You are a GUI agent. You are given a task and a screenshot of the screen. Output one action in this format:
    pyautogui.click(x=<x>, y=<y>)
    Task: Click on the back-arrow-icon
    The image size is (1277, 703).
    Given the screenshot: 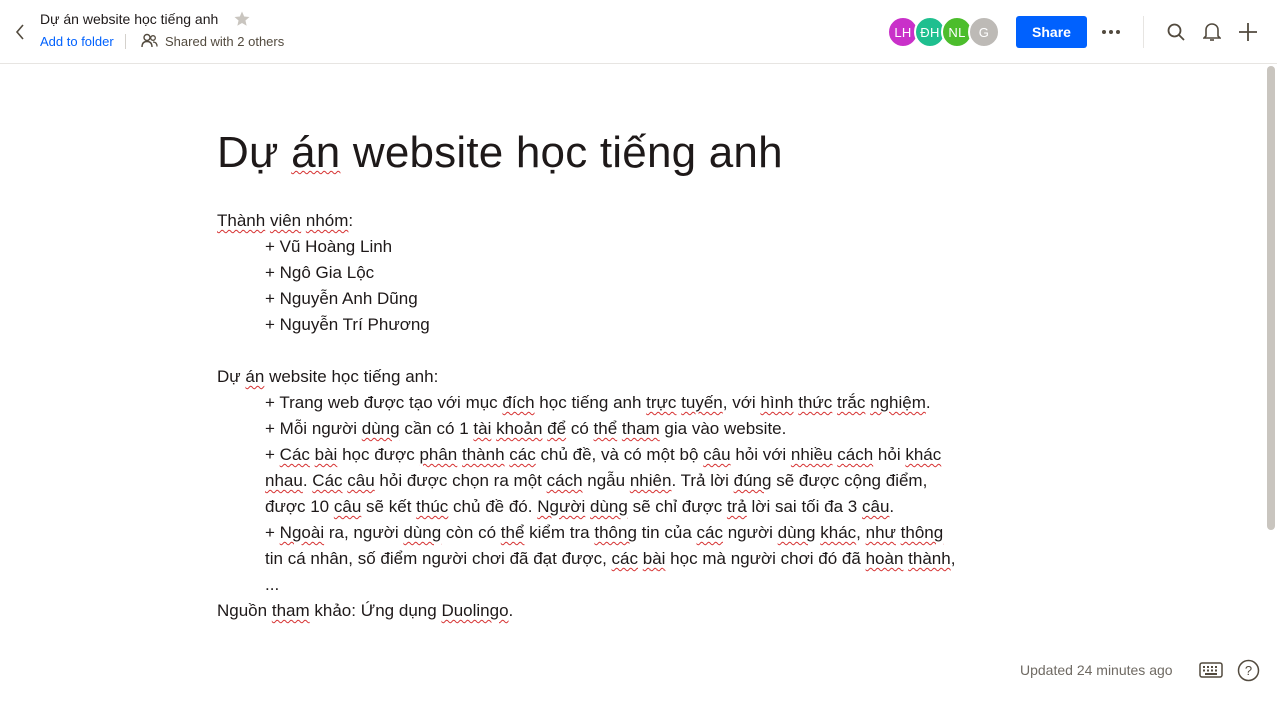 What is the action you would take?
    pyautogui.click(x=20, y=32)
    